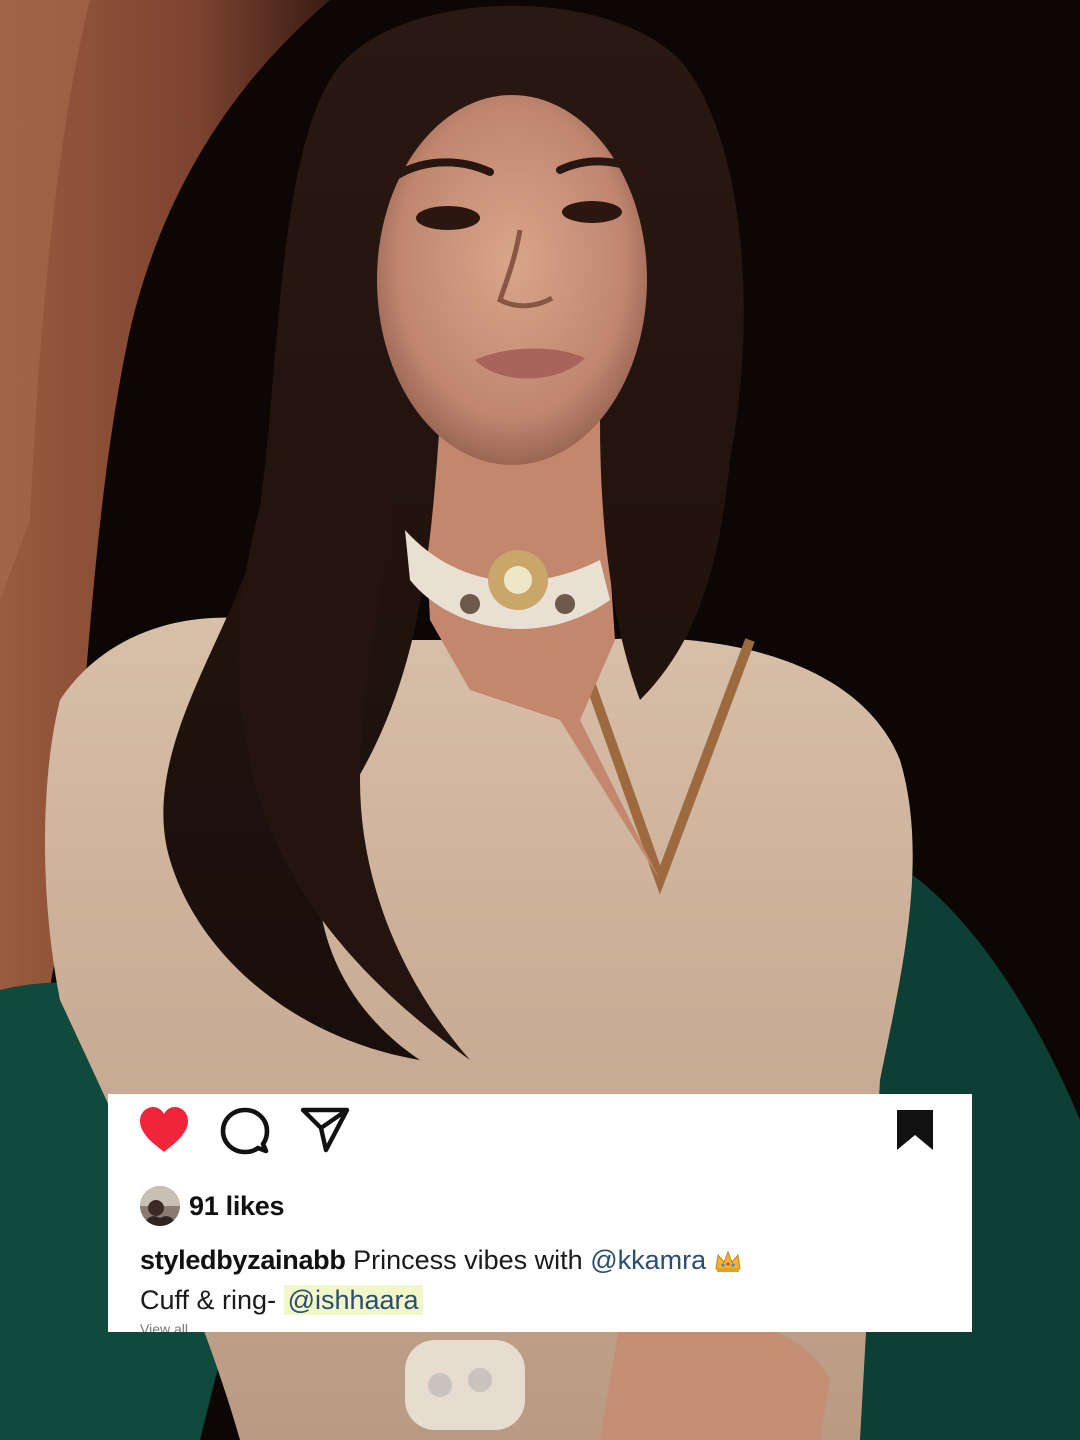  What do you see at coordinates (245, 1131) in the screenshot?
I see `comment-bubble-icon` at bounding box center [245, 1131].